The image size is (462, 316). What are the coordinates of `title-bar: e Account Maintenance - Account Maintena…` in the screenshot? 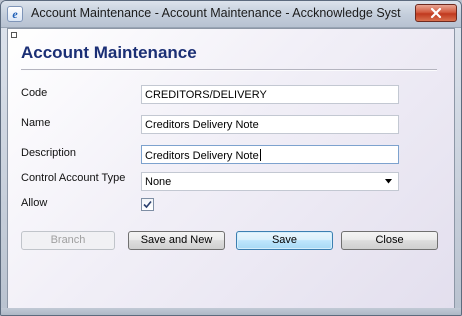 It's located at (231, 14).